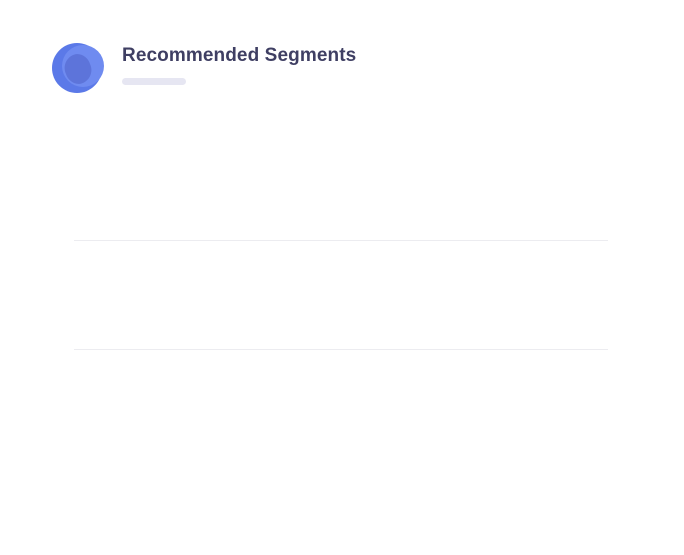  Describe the element at coordinates (78, 68) in the screenshot. I see `overlapping-circles-logo-icon` at that location.